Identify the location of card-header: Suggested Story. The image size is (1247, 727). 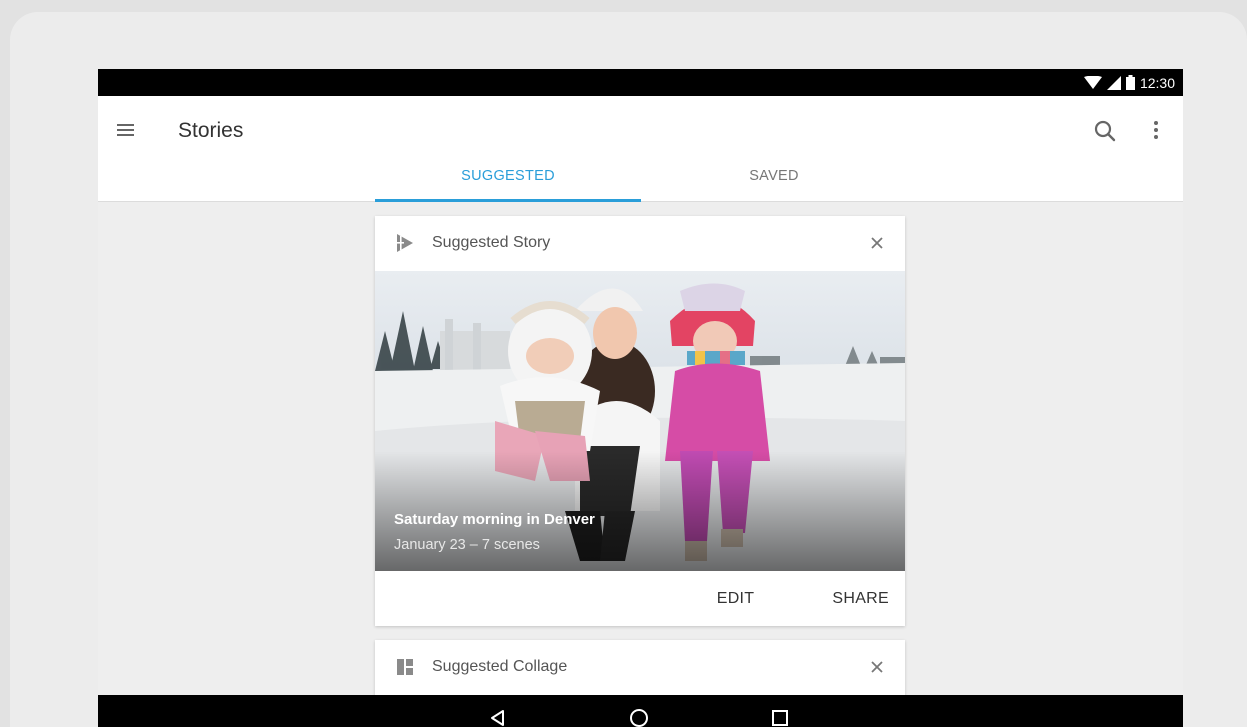
(640, 243).